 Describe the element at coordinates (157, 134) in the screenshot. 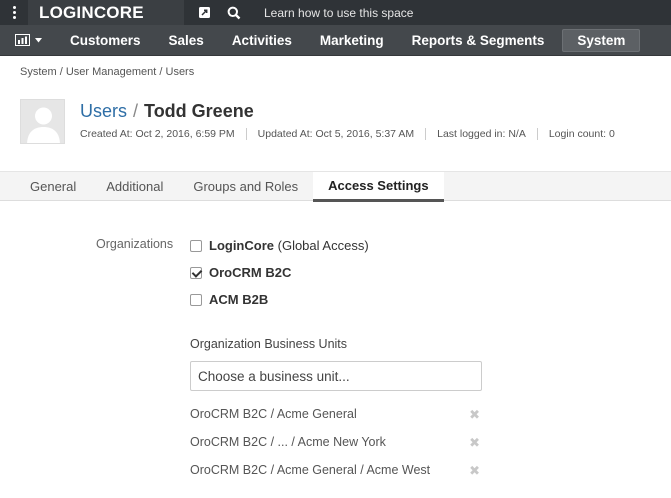

I see `created-at: Created At: Oct 2, 2016, 6:59 PM` at that location.